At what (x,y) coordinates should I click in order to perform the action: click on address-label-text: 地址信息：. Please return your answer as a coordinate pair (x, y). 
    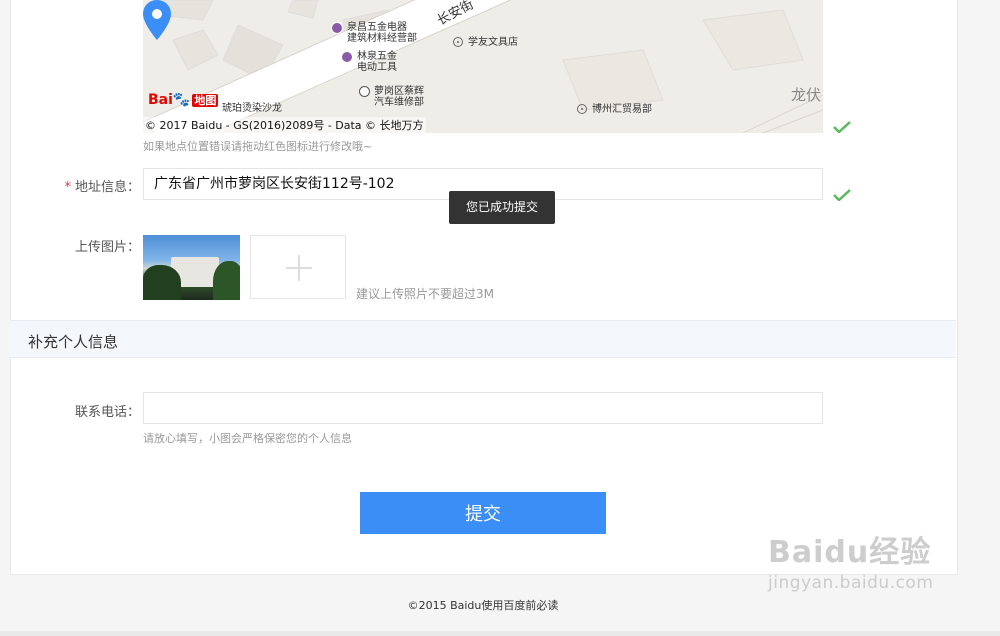
    Looking at the image, I should click on (107, 187).